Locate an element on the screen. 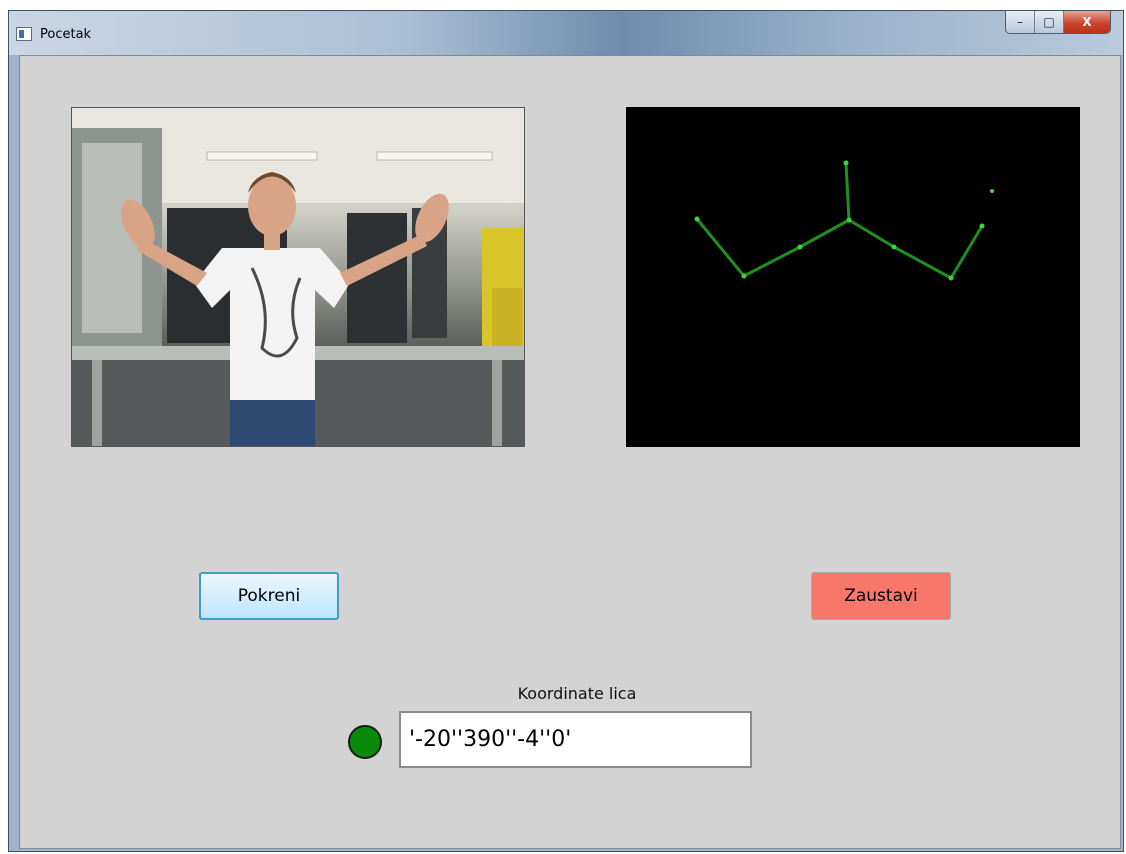 This screenshot has height=854, width=1126. title-bar: Pocetak – □ X is located at coordinates (566, 33).